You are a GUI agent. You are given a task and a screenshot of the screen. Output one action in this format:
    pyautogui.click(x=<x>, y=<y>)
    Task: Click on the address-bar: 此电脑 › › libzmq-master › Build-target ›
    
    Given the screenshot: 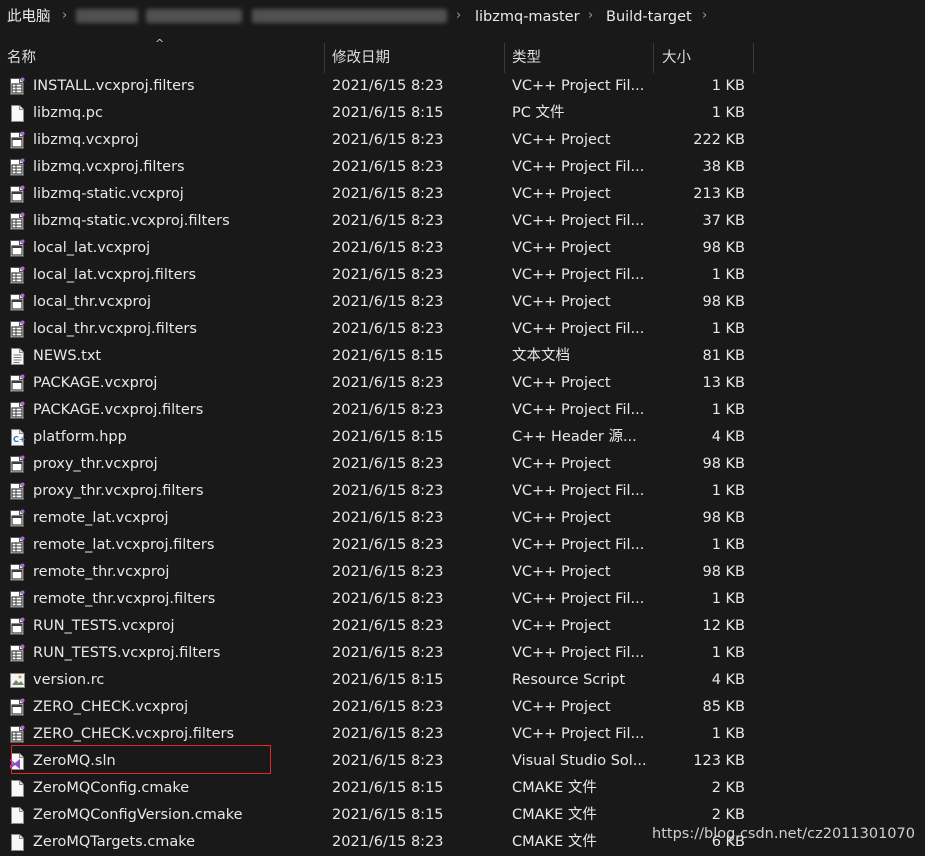 What is the action you would take?
    pyautogui.click(x=462, y=16)
    